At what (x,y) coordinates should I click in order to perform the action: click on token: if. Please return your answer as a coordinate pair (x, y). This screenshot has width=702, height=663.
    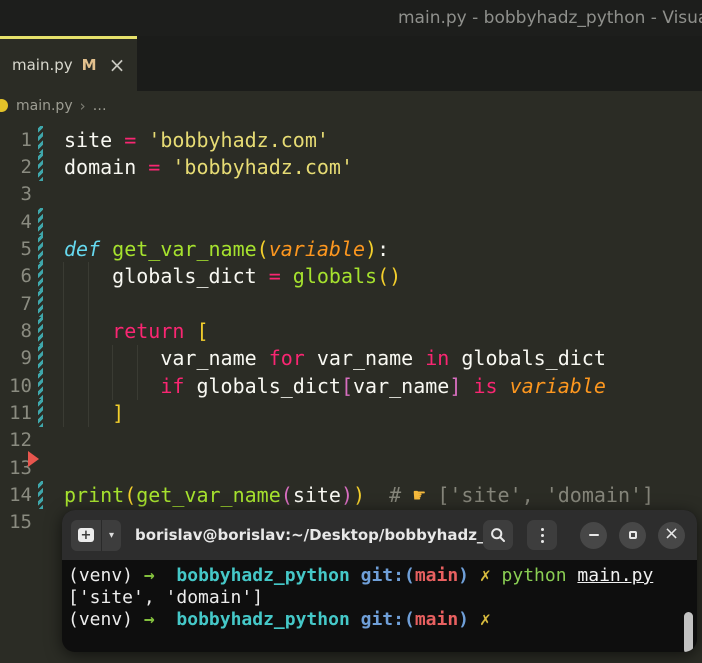
    Looking at the image, I should click on (172, 385).